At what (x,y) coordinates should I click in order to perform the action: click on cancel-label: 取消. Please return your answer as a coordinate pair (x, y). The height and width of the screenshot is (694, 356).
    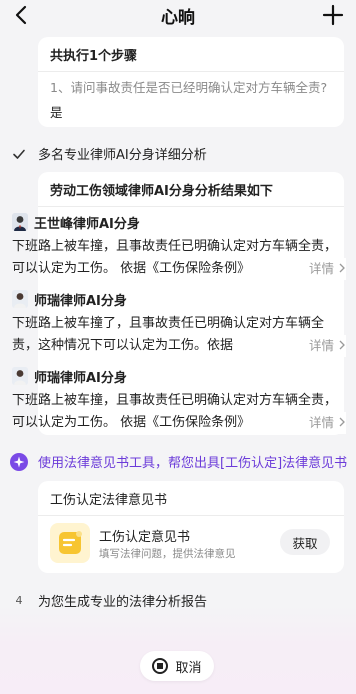
    Looking at the image, I should click on (188, 668).